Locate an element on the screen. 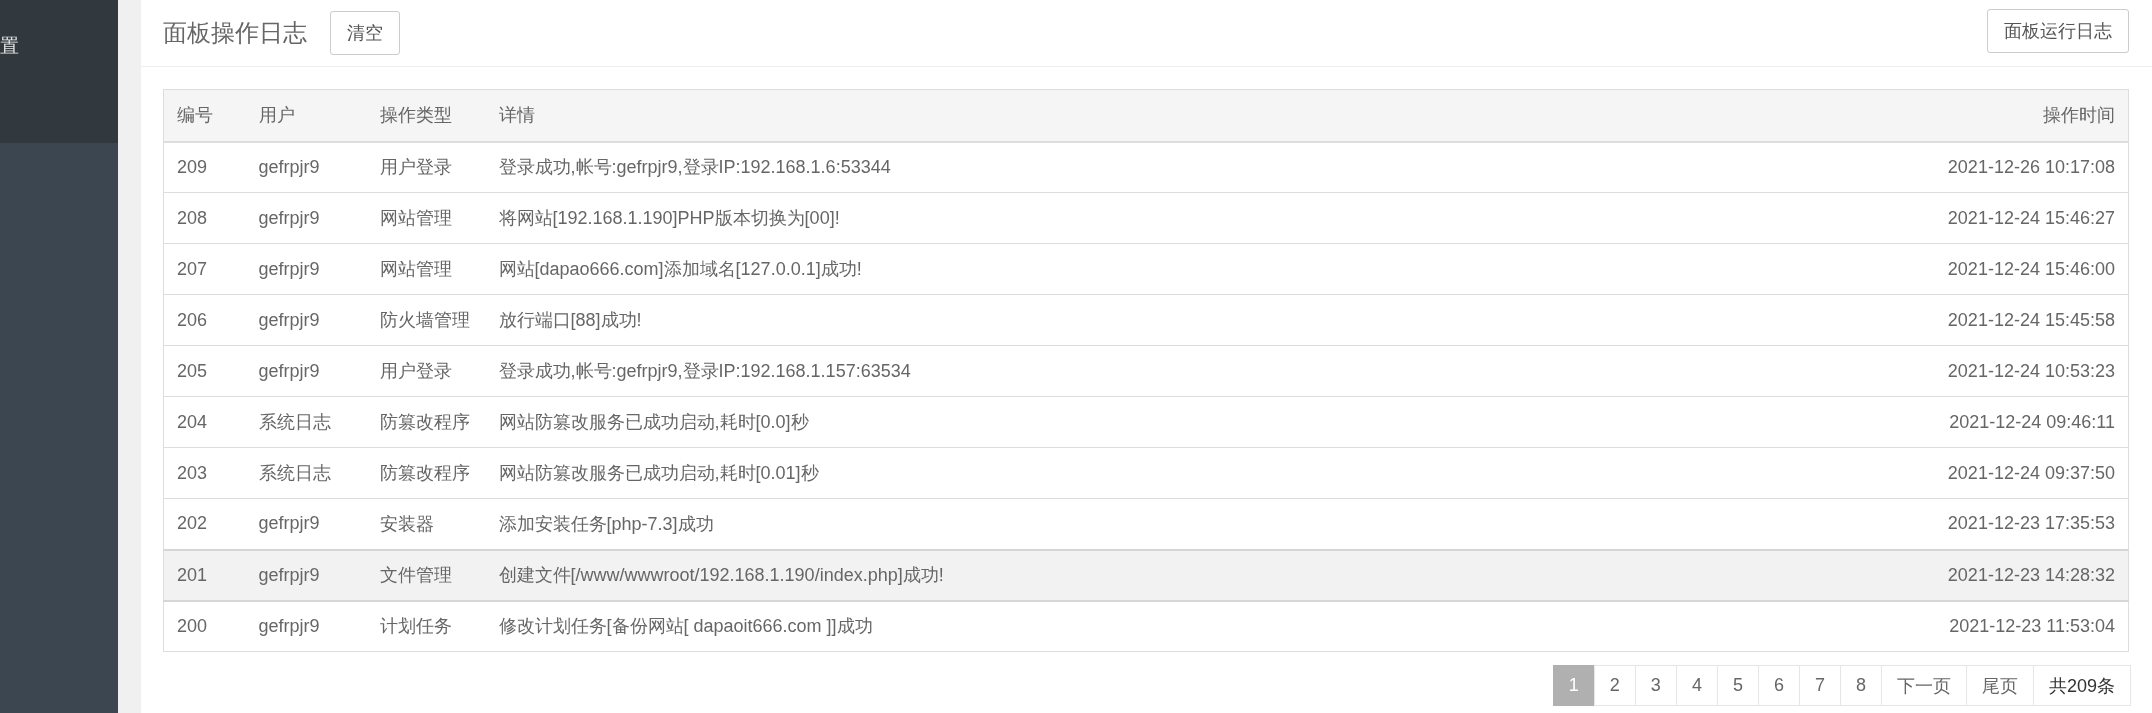 This screenshot has width=2152, height=713. table-cell: 203 is located at coordinates (204, 473).